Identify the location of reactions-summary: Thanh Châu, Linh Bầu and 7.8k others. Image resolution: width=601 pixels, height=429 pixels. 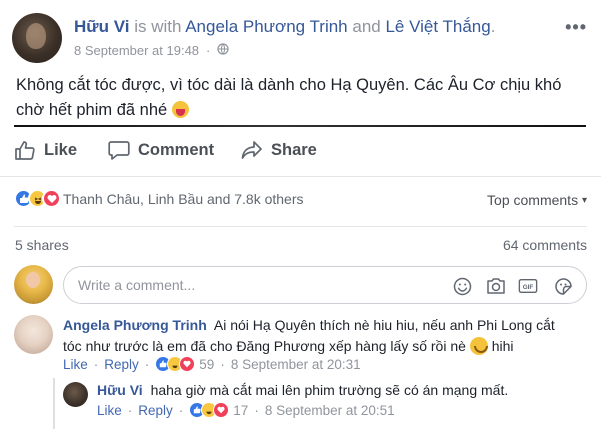
(159, 198).